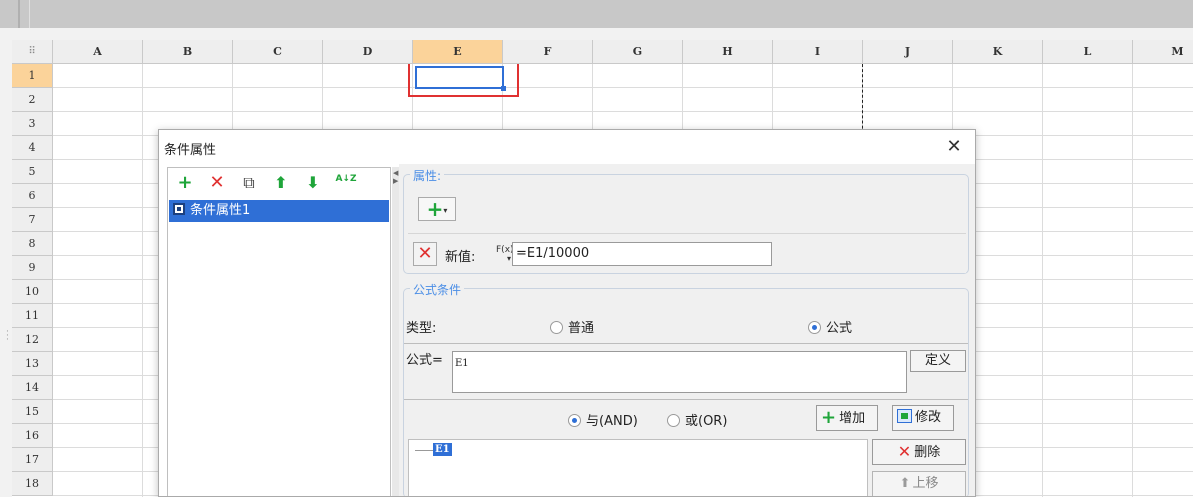 The height and width of the screenshot is (497, 1193). I want to click on logic-or-radio: 或(OR), so click(697, 419).